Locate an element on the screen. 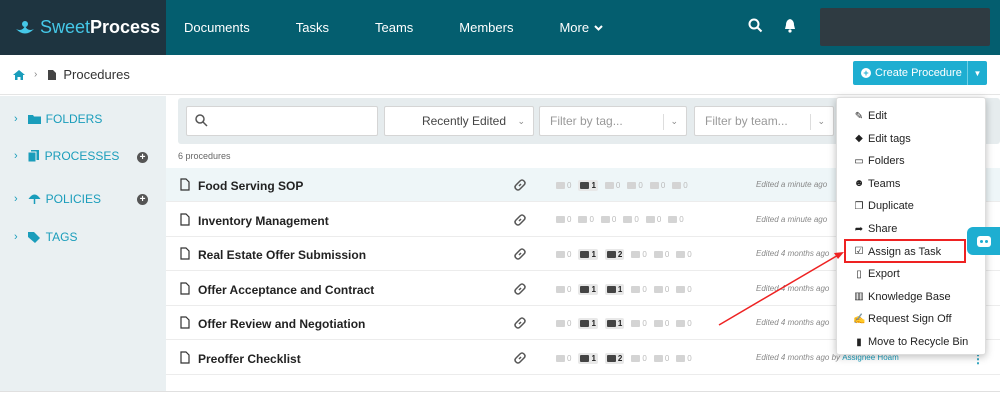 This screenshot has height=416, width=1000. procedure-stats: 0 1 2 0 0 0 is located at coordinates (624, 358).